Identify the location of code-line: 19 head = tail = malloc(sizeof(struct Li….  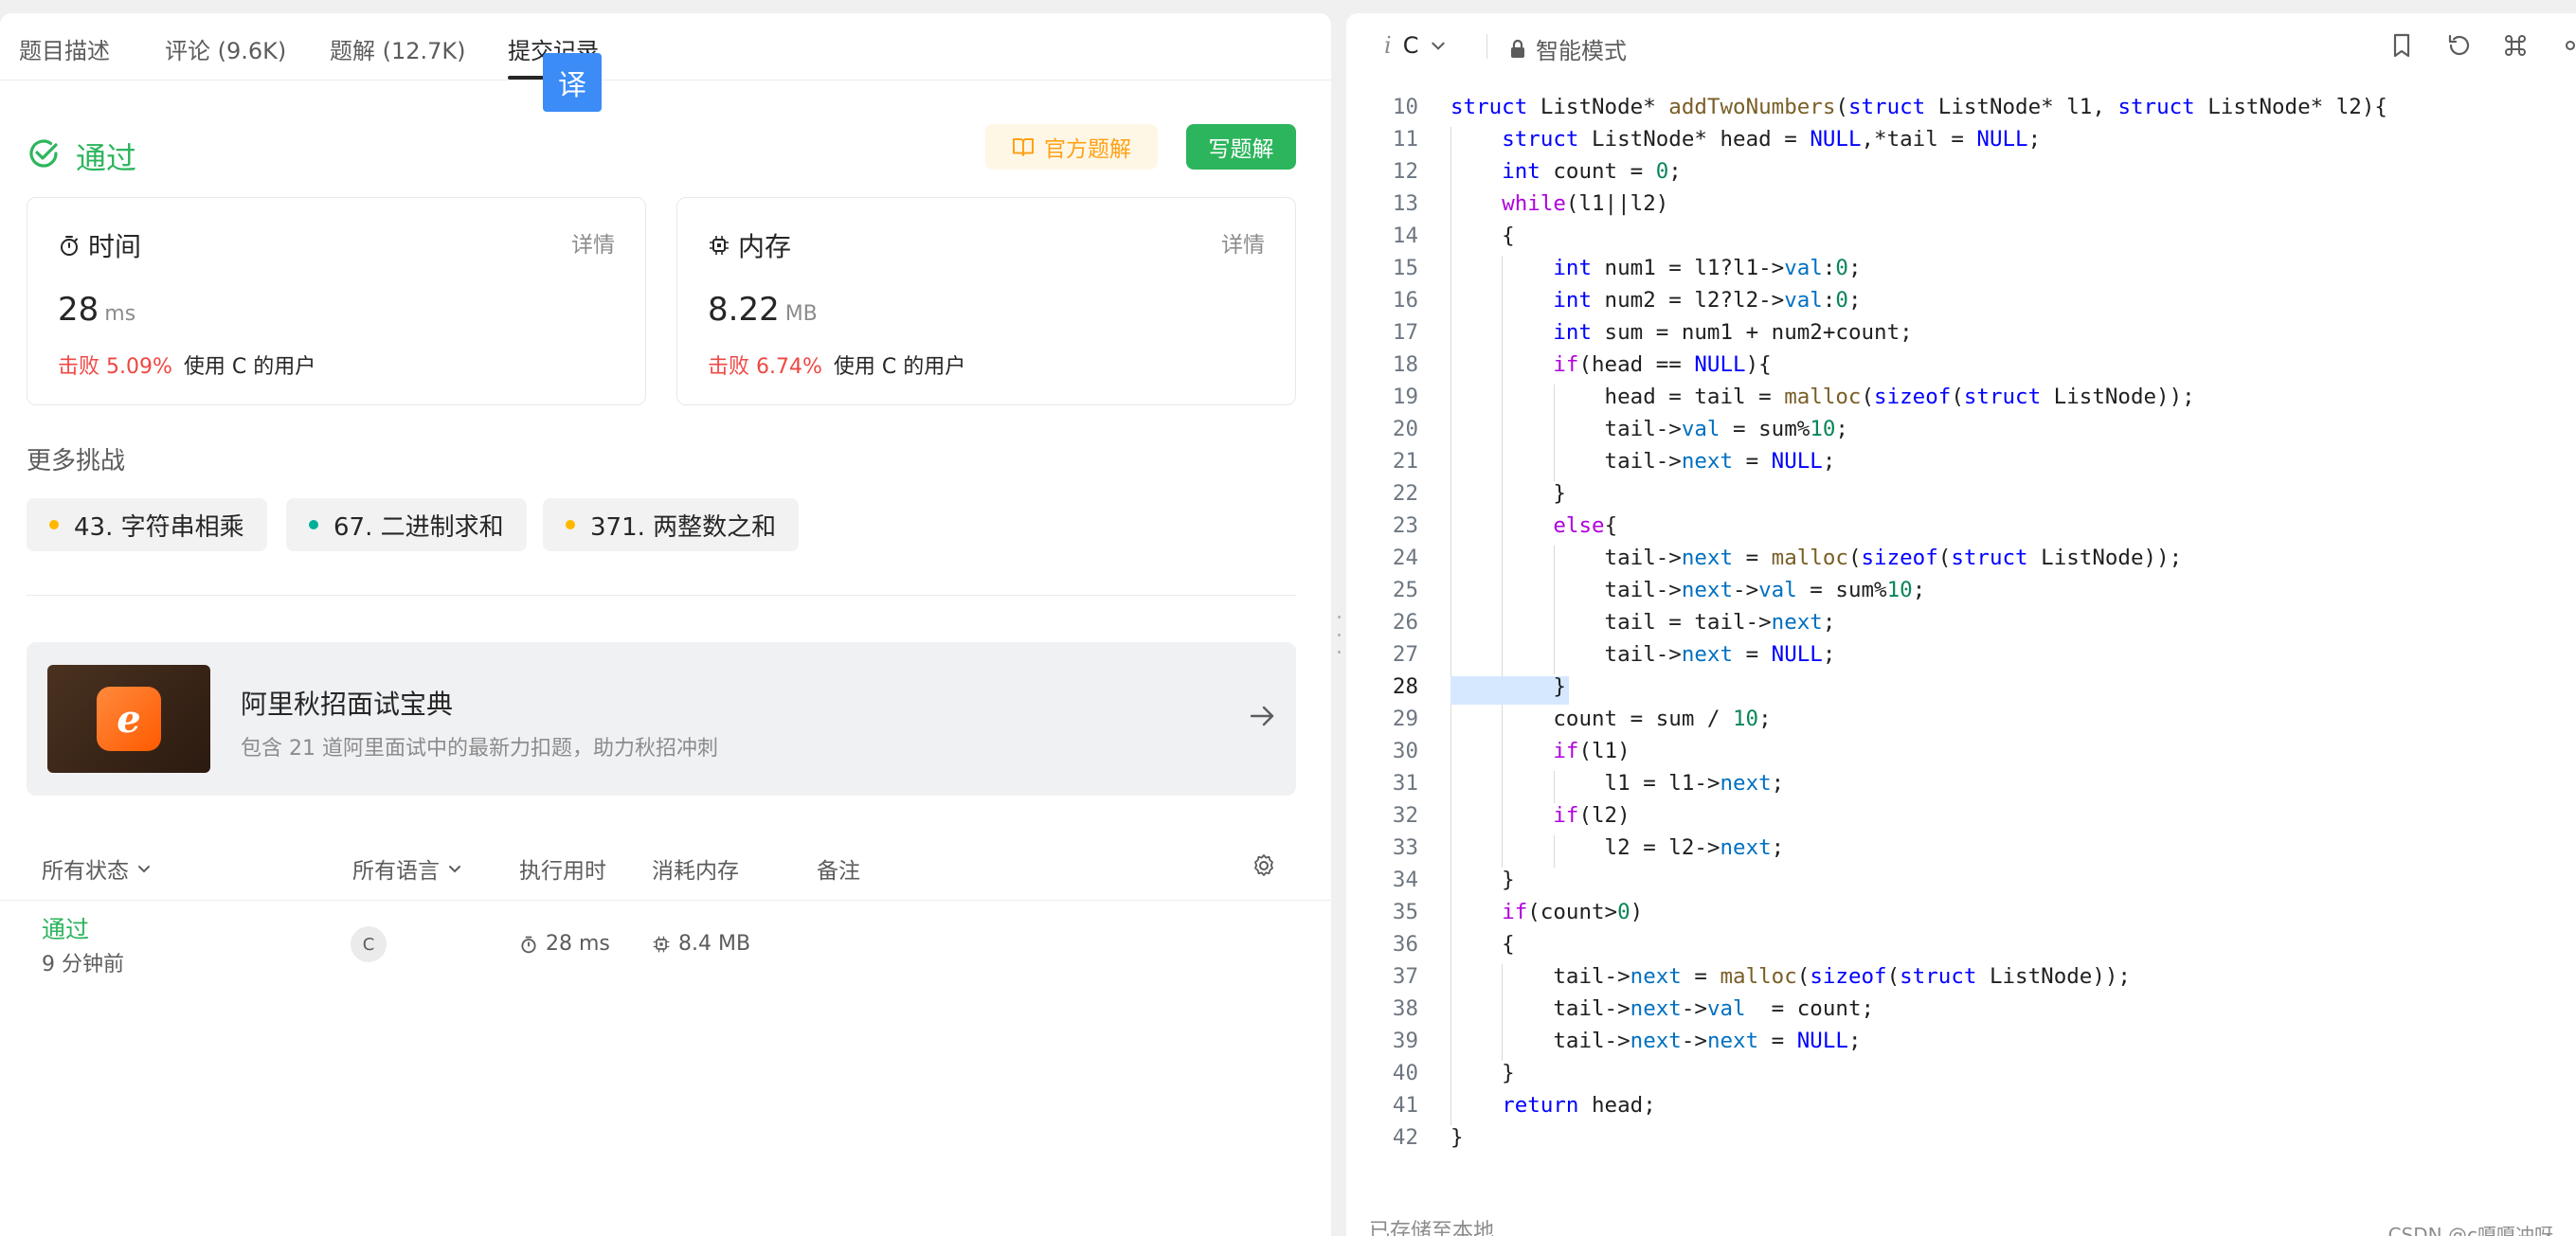
(1961, 401).